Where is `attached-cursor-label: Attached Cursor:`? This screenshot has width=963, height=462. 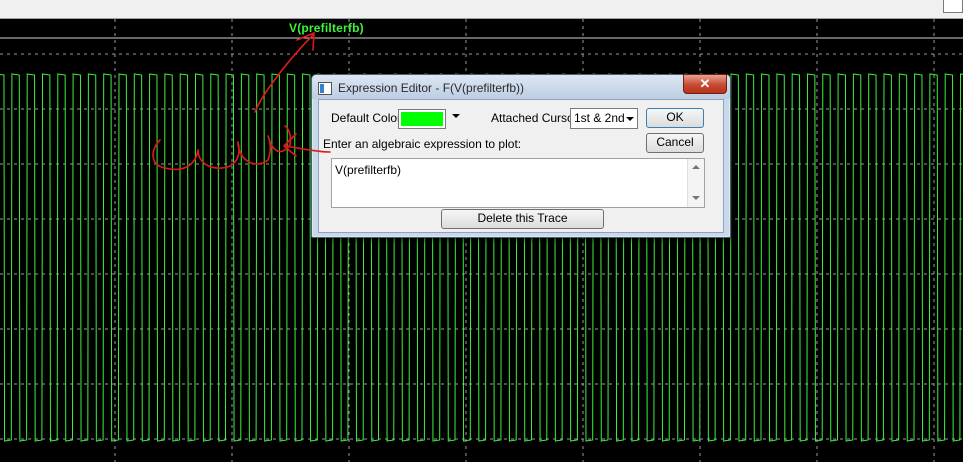
attached-cursor-label: Attached Cursor: is located at coordinates (536, 118).